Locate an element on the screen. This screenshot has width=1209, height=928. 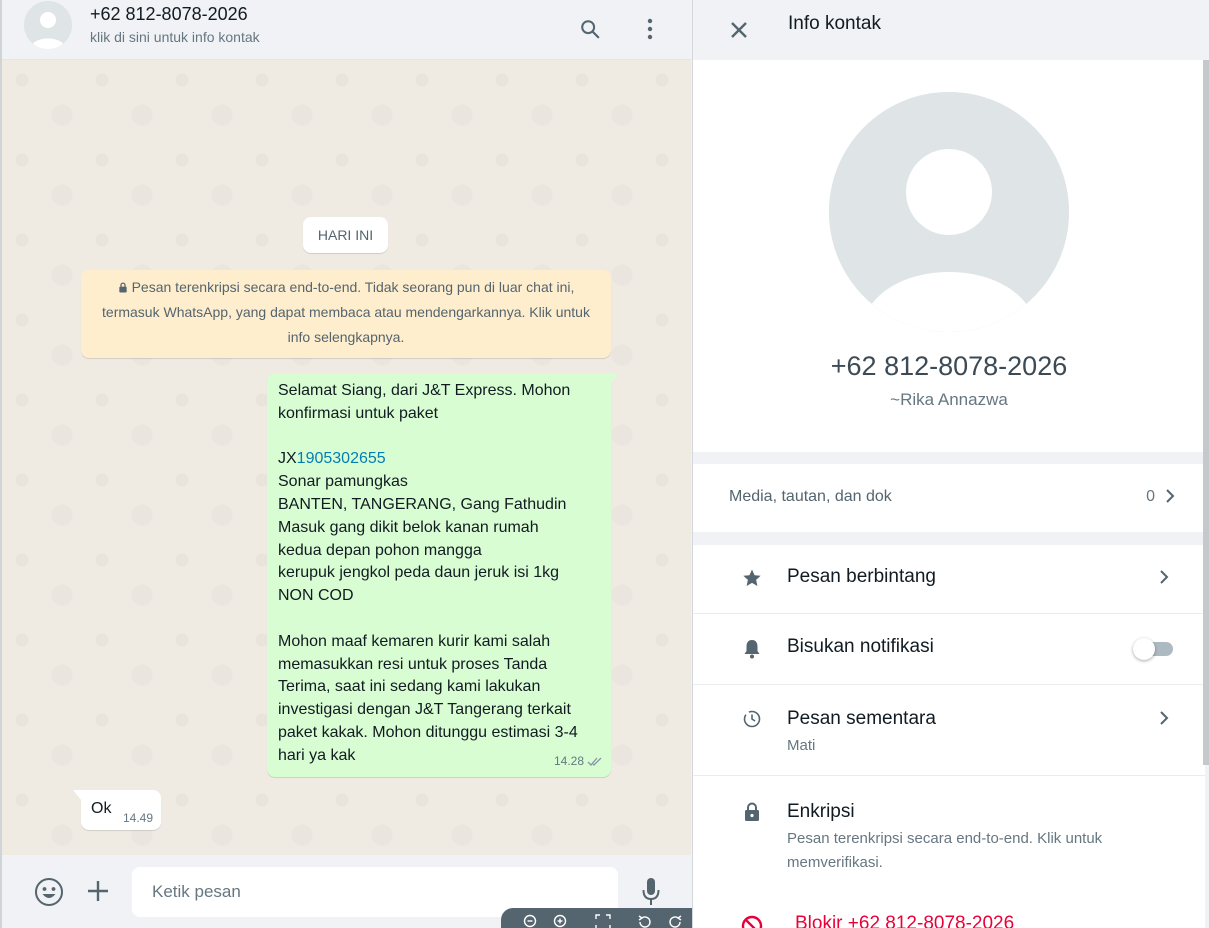
tracking-number-link: 1905302655 is located at coordinates (341, 458).